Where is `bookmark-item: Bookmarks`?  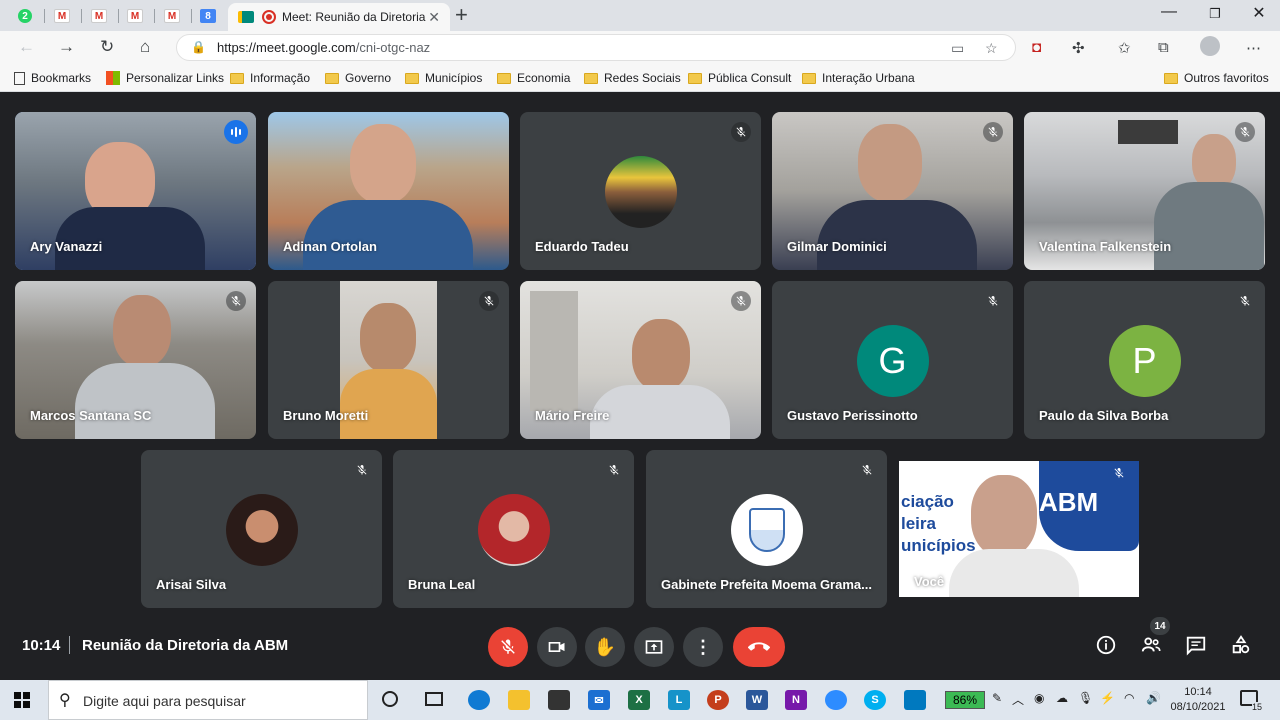 bookmark-item: Bookmarks is located at coordinates (52, 78).